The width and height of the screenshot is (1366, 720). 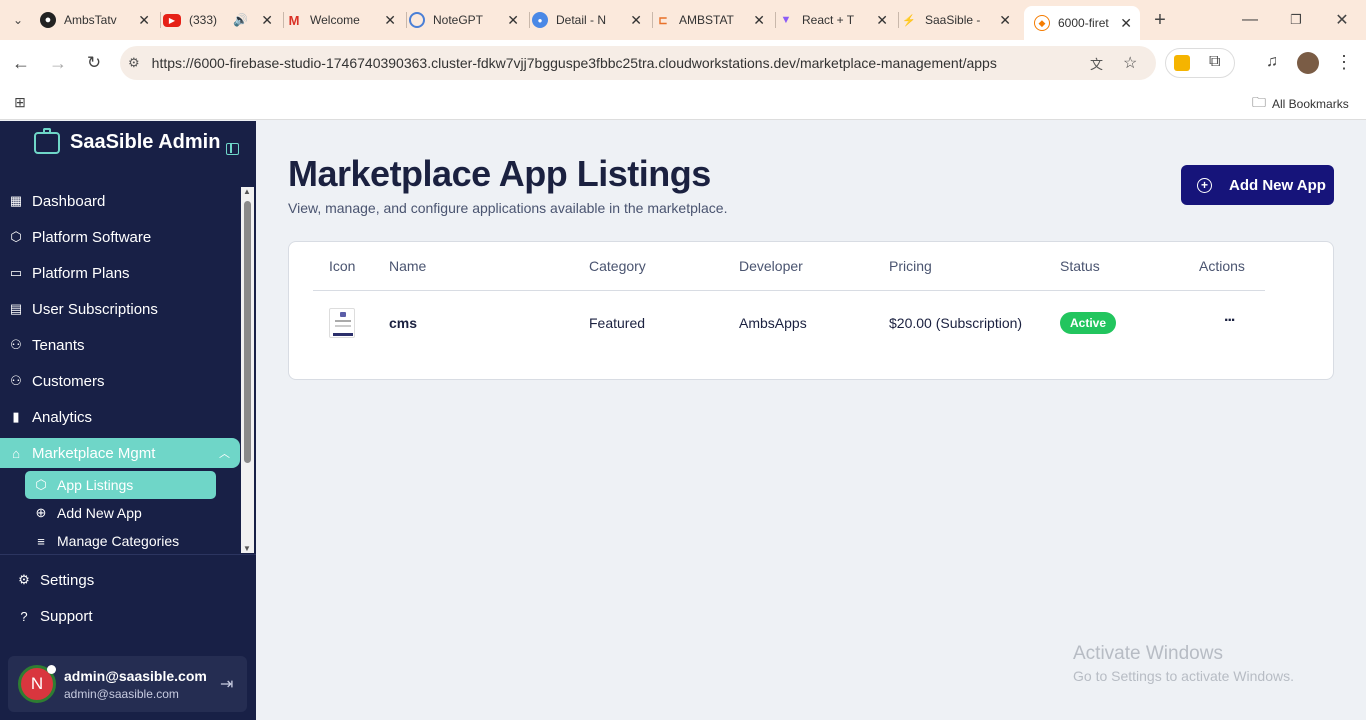 I want to click on chrome-icon: ●, so click(x=540, y=20).